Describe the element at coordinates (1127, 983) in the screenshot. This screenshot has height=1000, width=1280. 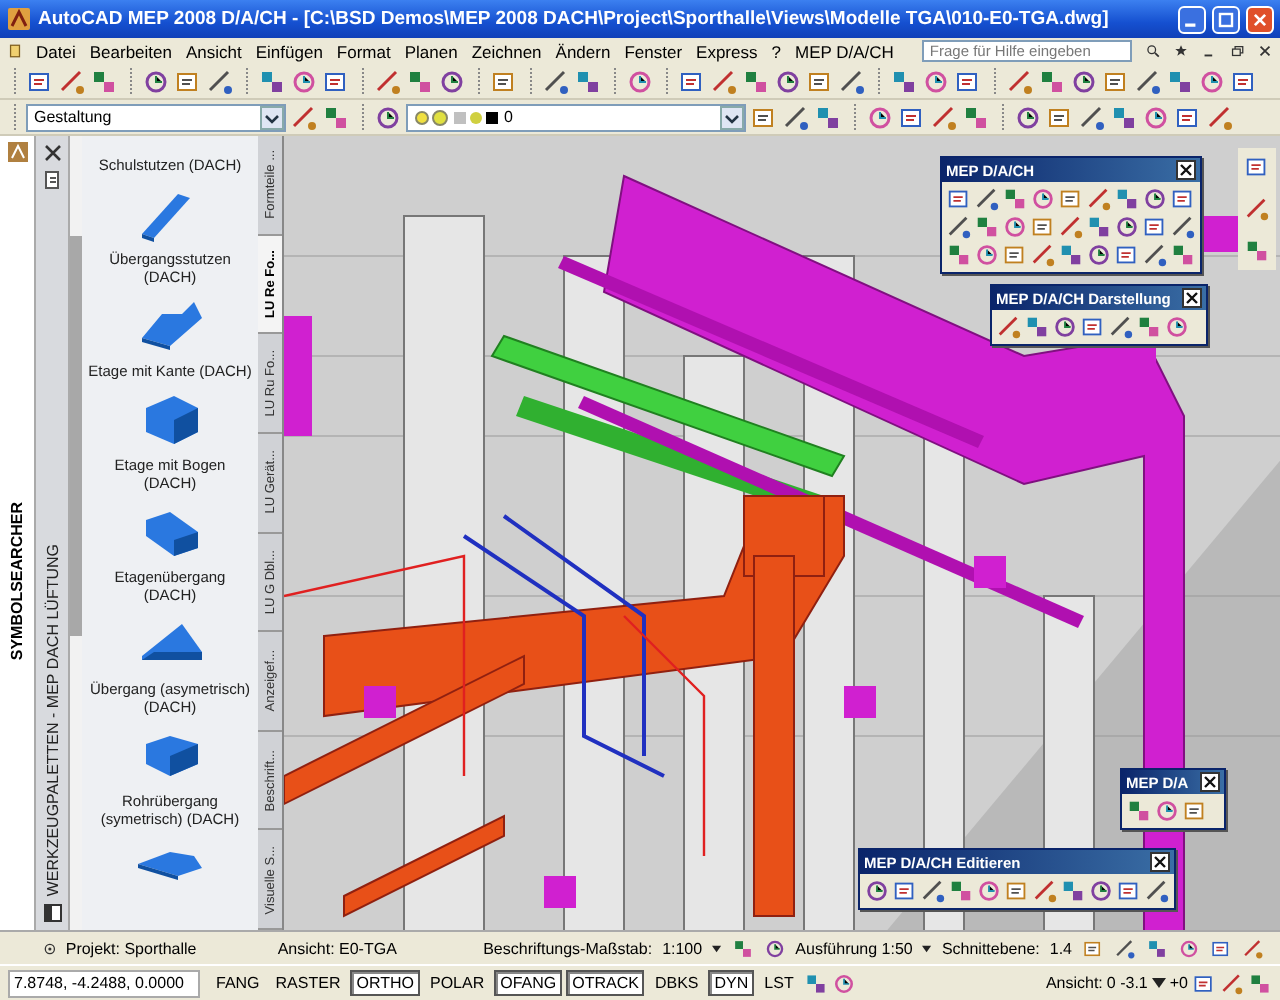
I see `elevation-dropdown: 0 -3.1` at that location.